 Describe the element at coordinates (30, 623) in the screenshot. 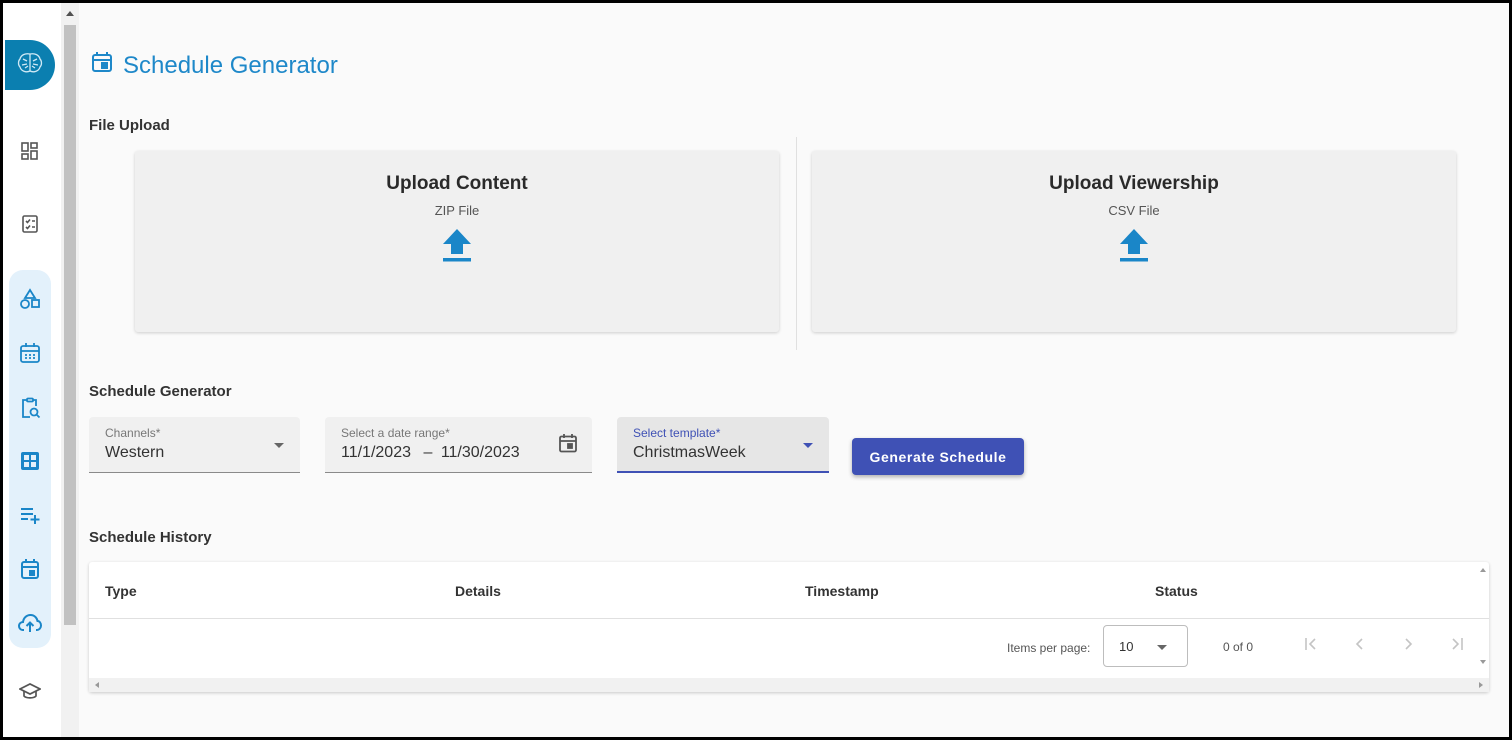

I see `cloud-upload-icon` at that location.